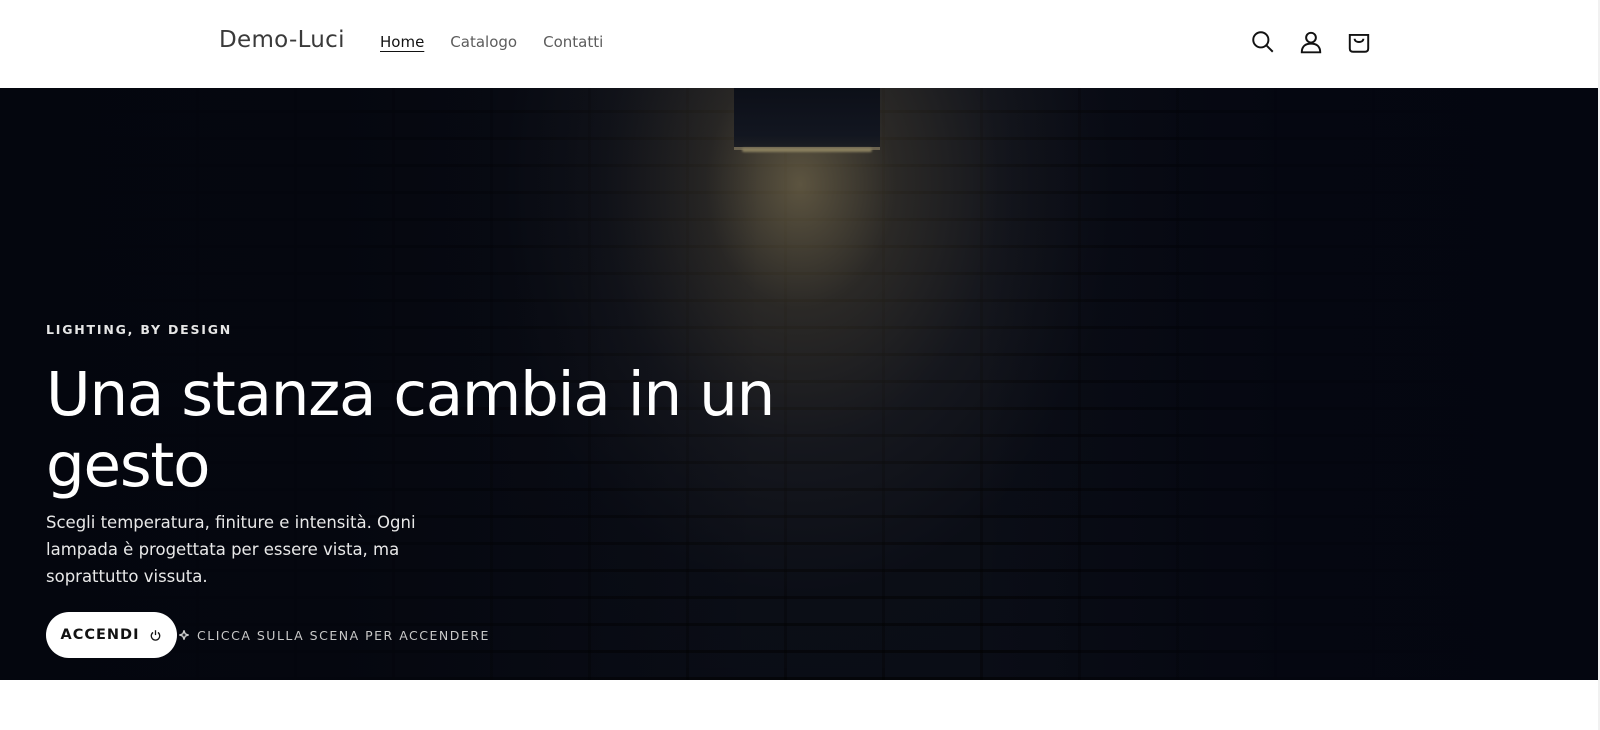  What do you see at coordinates (334, 635) in the screenshot?
I see `hero-hint: CLICCA SULLA SCENA PER ACCENDERE` at bounding box center [334, 635].